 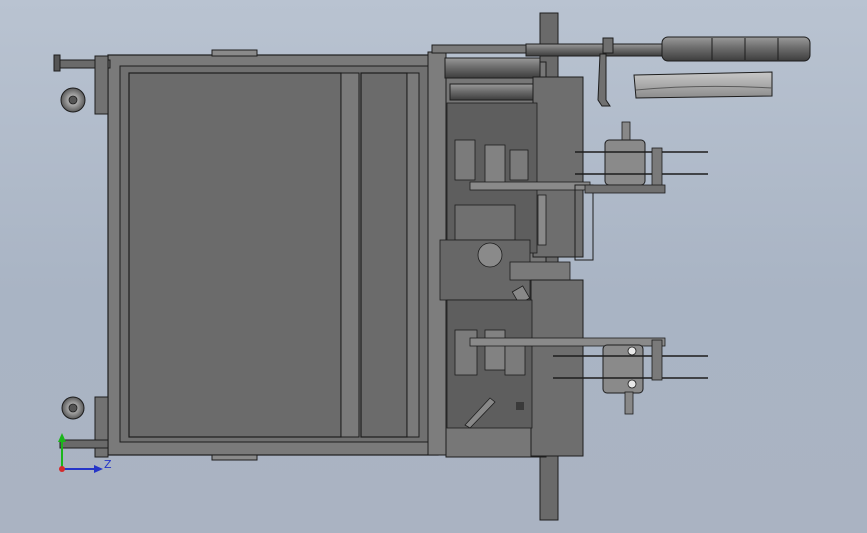 I want to click on z-axis-label: Z, so click(x=108, y=464).